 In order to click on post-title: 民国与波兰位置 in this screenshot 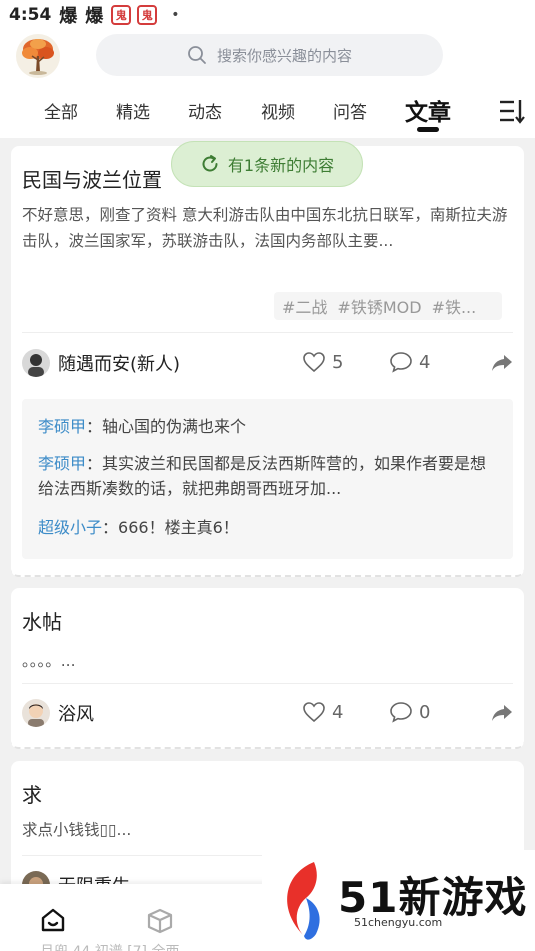, I will do `click(92, 178)`.